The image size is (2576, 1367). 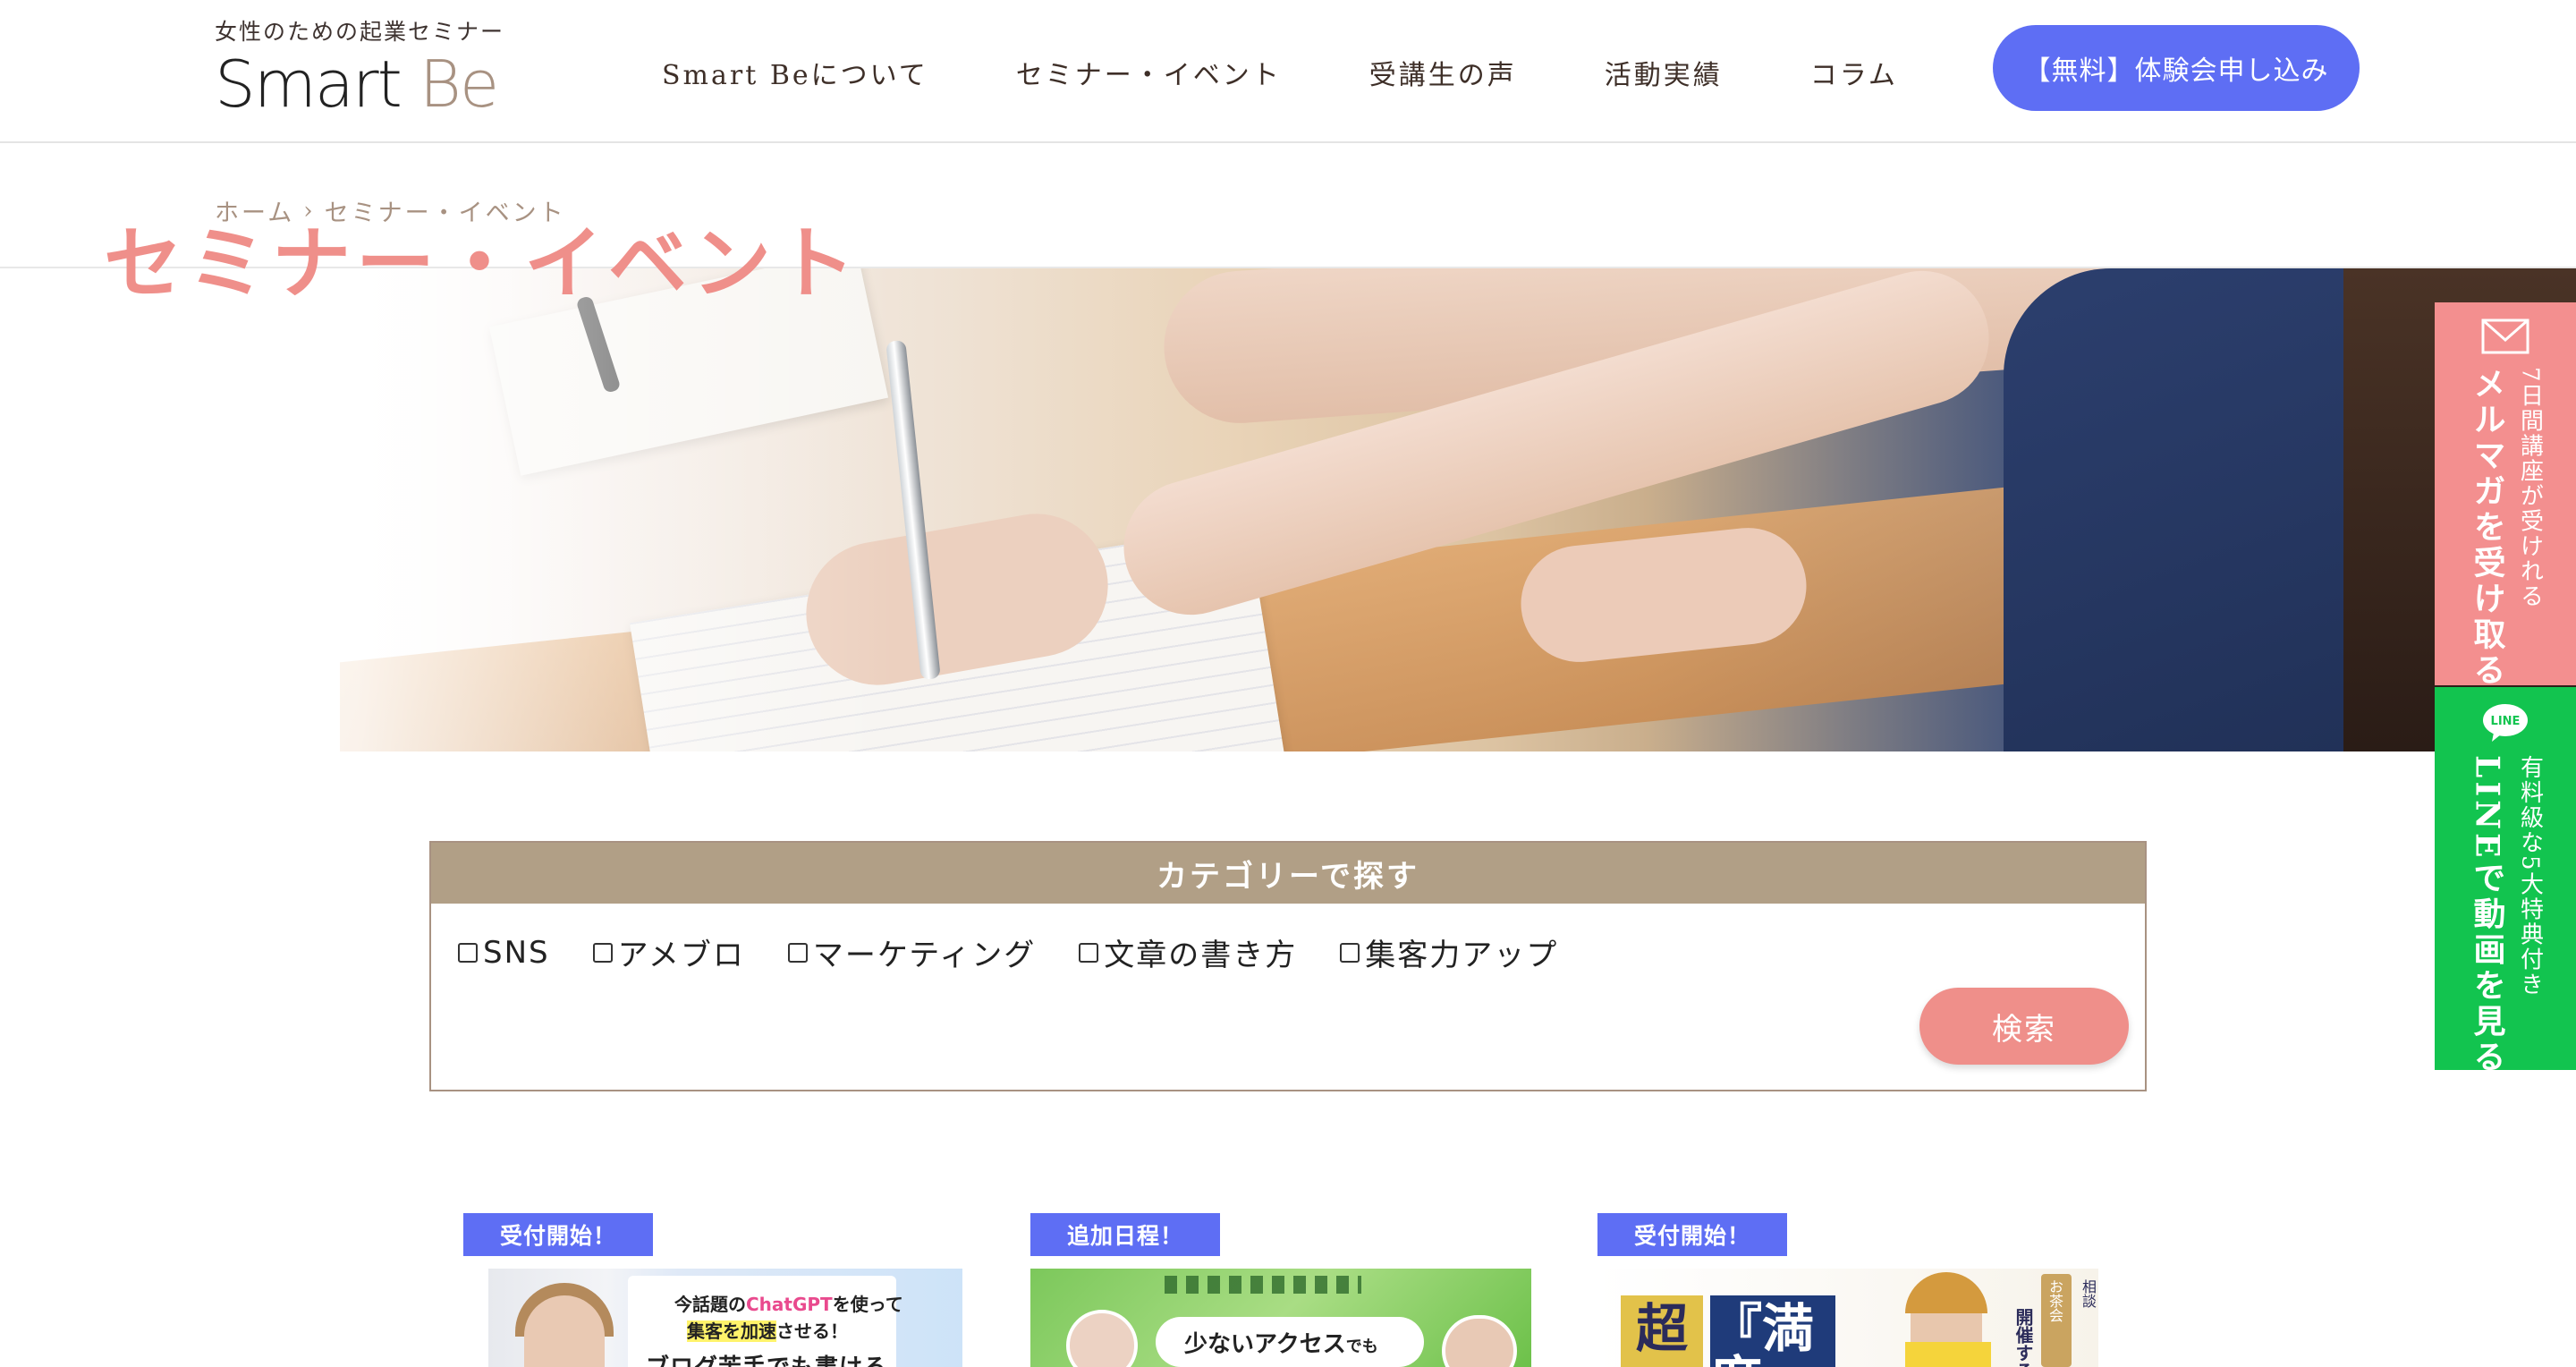 What do you see at coordinates (731, 1331) in the screenshot?
I see `thumbnail-text-part: 集客を加速` at bounding box center [731, 1331].